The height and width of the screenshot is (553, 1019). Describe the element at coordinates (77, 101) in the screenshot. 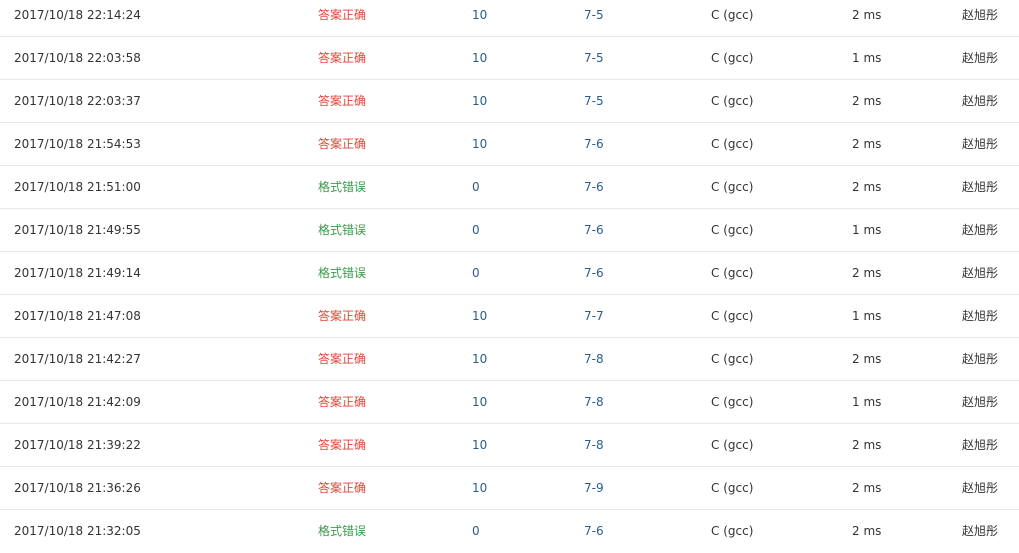

I see `submit-time: 2017/10/18 22:03:37` at that location.